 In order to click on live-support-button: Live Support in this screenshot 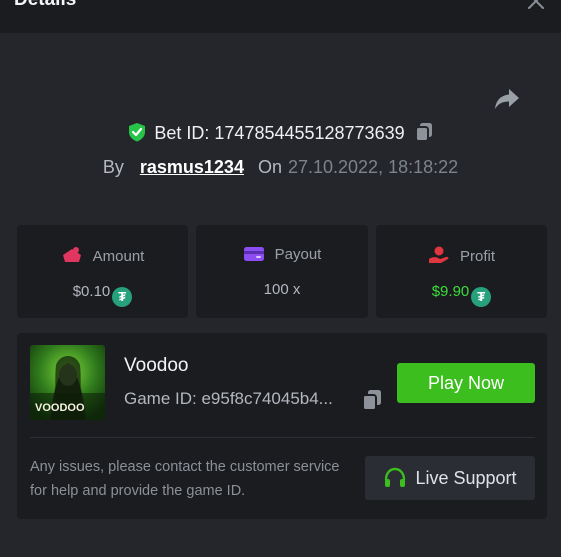, I will do `click(450, 478)`.